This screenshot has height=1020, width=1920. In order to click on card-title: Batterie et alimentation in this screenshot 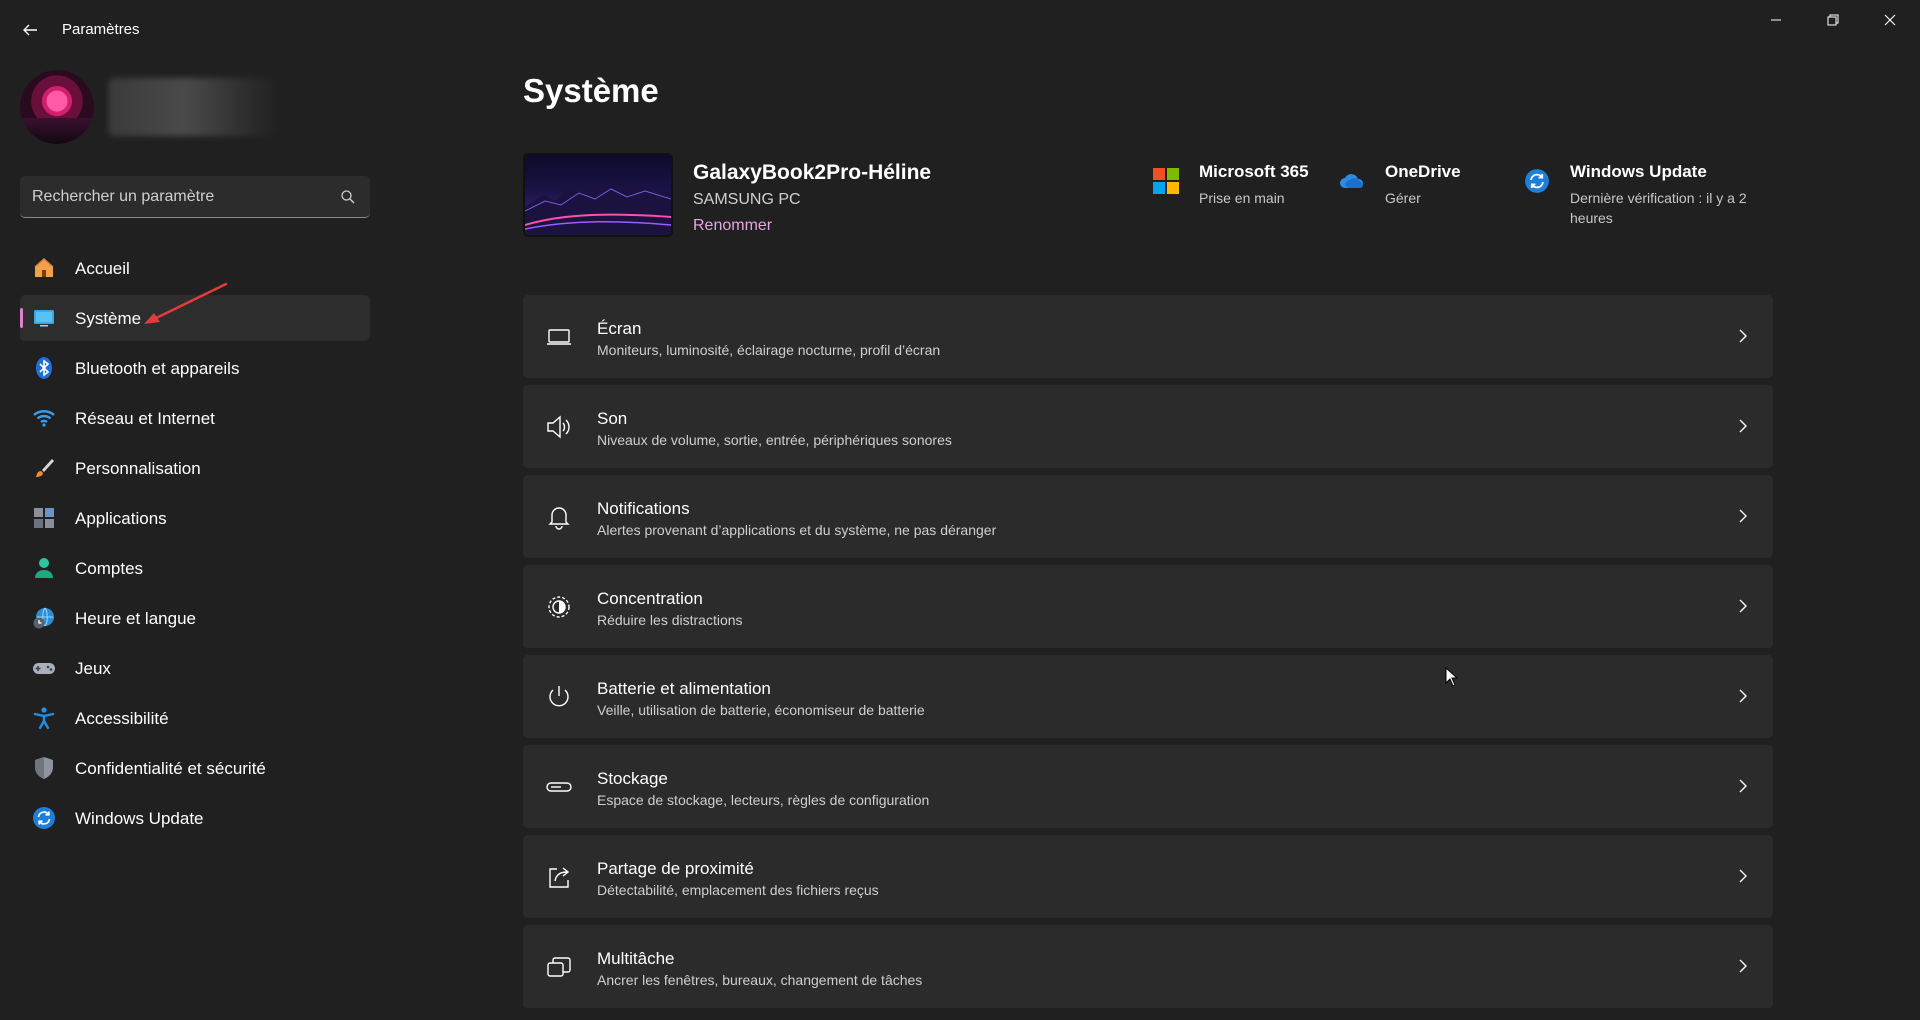, I will do `click(684, 688)`.